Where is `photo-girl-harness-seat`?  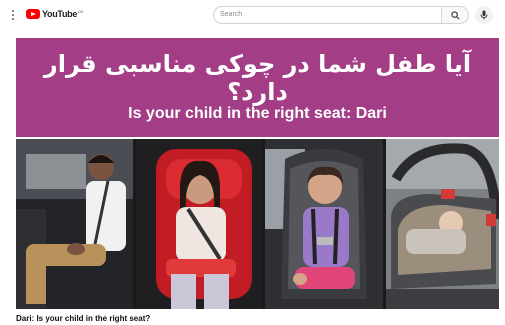 photo-girl-harness-seat is located at coordinates (324, 224).